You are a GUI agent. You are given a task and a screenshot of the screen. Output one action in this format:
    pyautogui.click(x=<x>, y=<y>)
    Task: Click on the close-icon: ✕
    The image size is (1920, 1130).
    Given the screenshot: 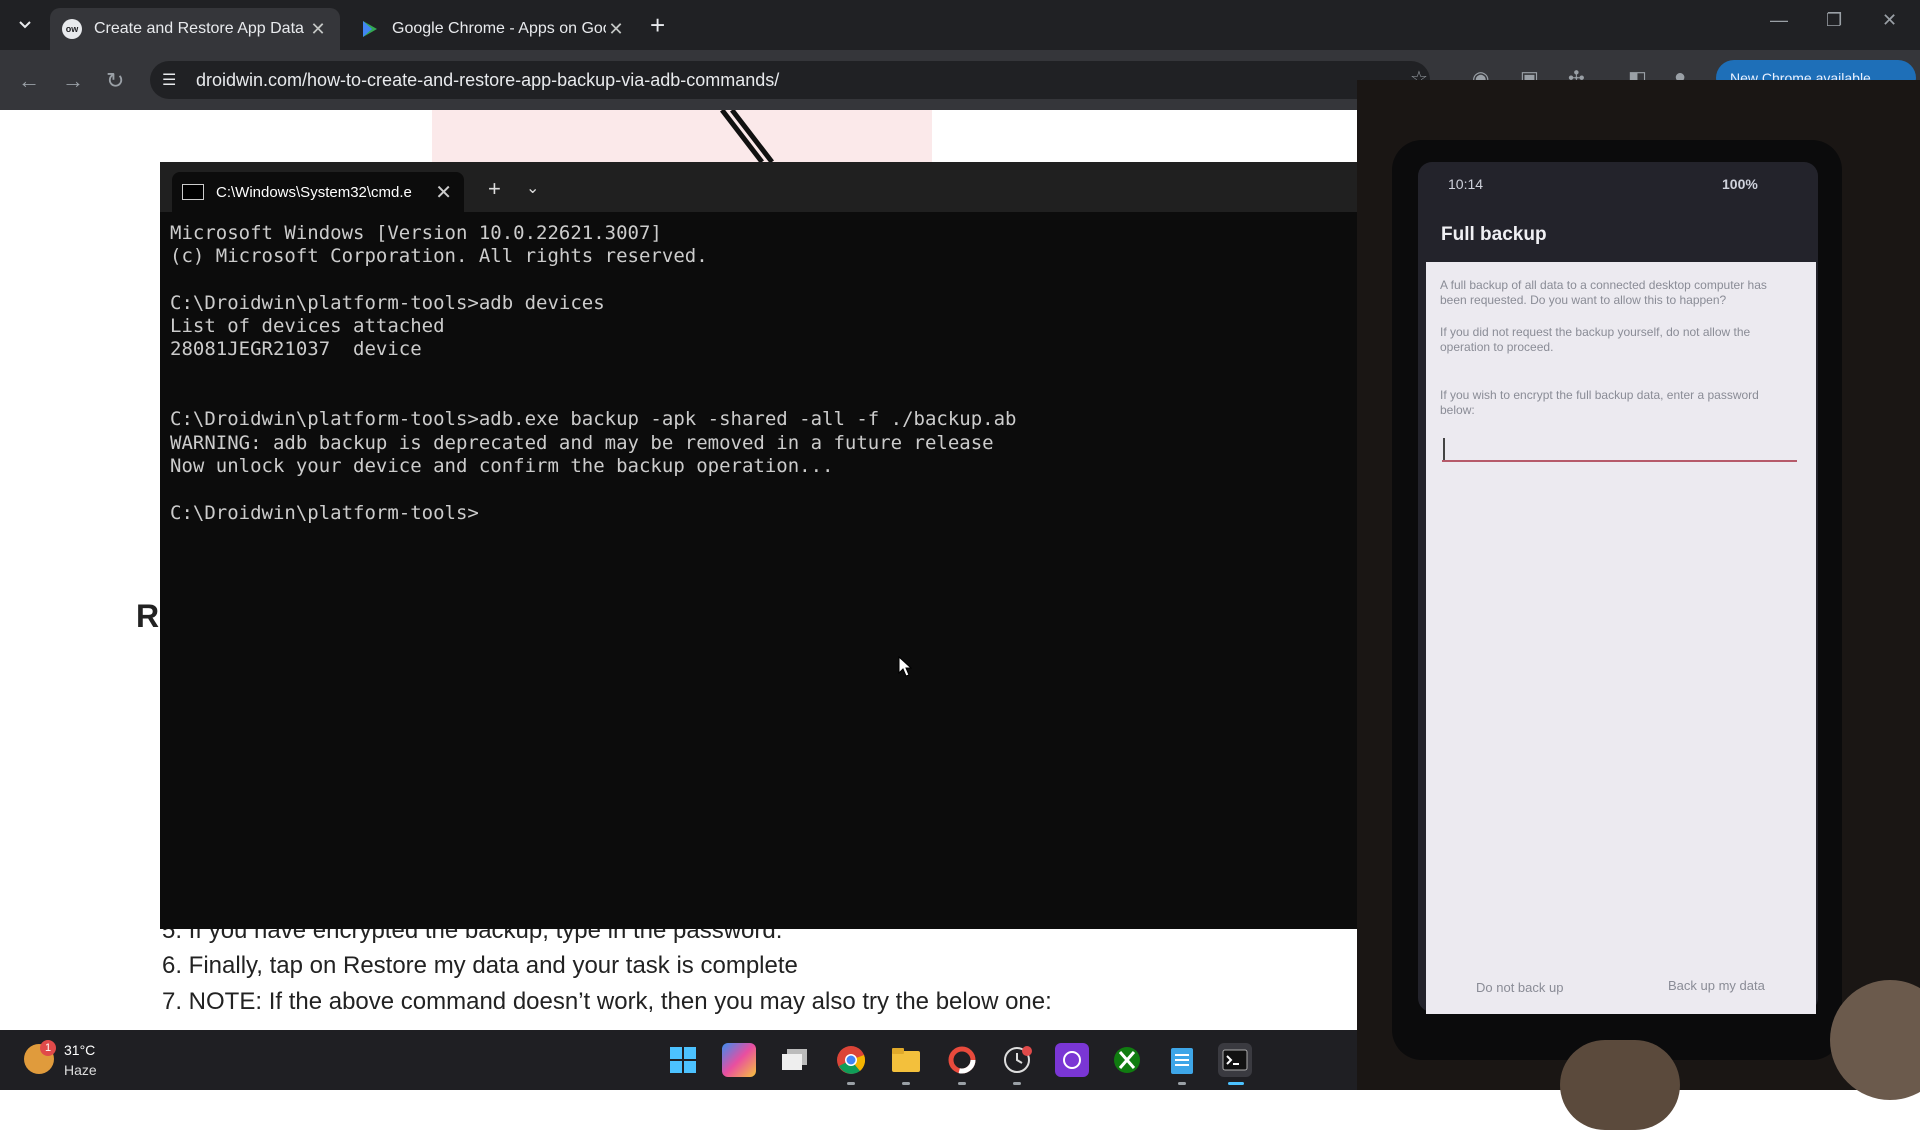 What is the action you would take?
    pyautogui.click(x=443, y=192)
    